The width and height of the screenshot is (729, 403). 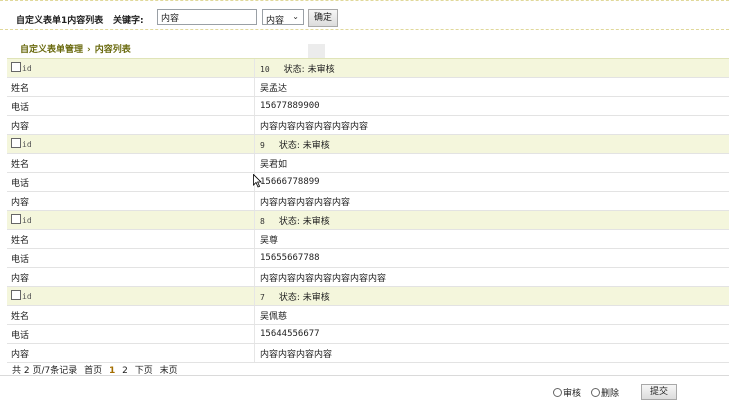 I want to click on table-row: 姓名 吴孟达, so click(x=368, y=87).